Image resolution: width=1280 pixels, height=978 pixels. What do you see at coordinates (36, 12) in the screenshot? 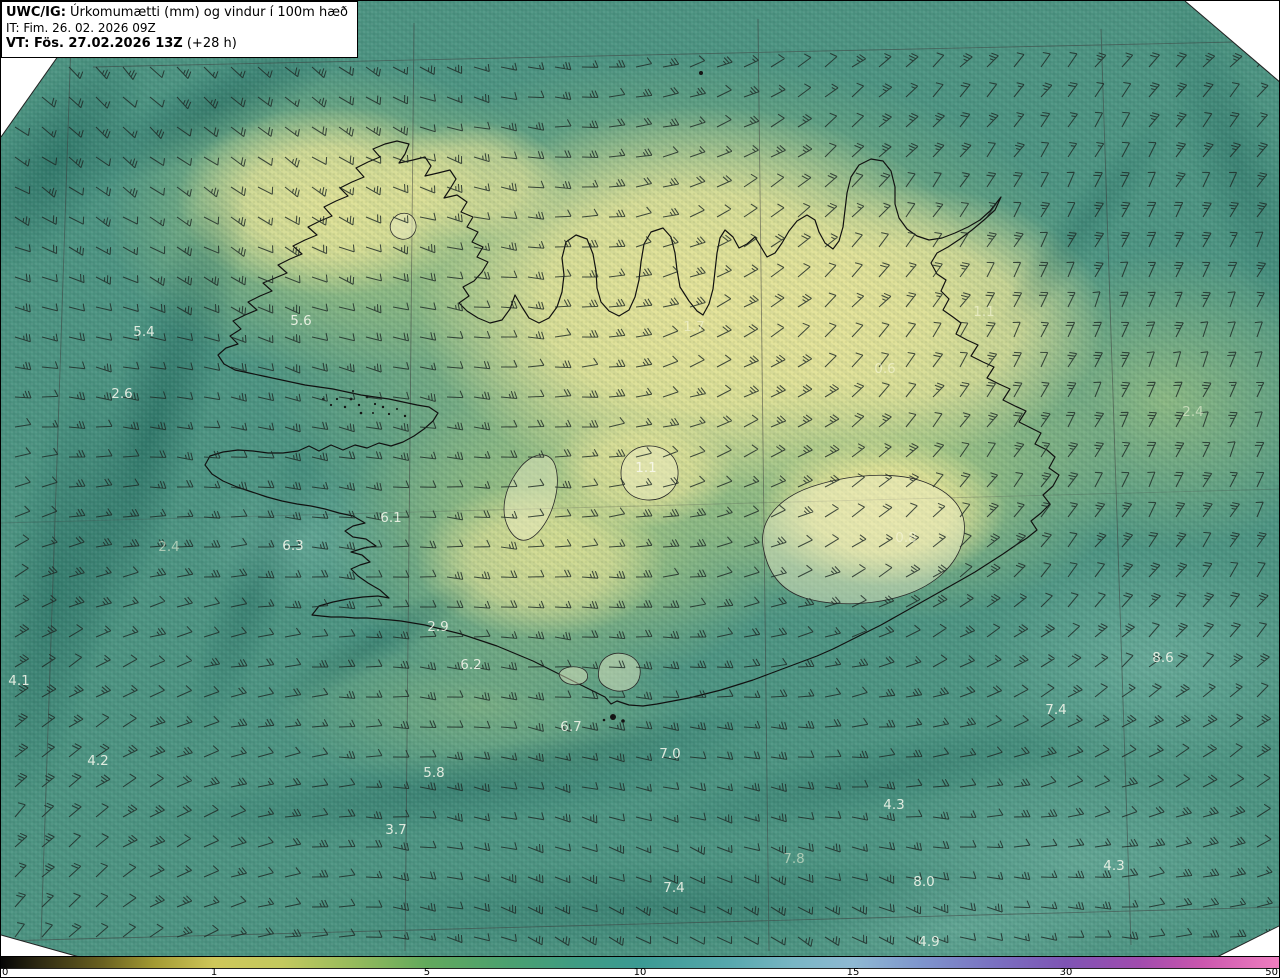
I see `model-id: UWC/IG:` at bounding box center [36, 12].